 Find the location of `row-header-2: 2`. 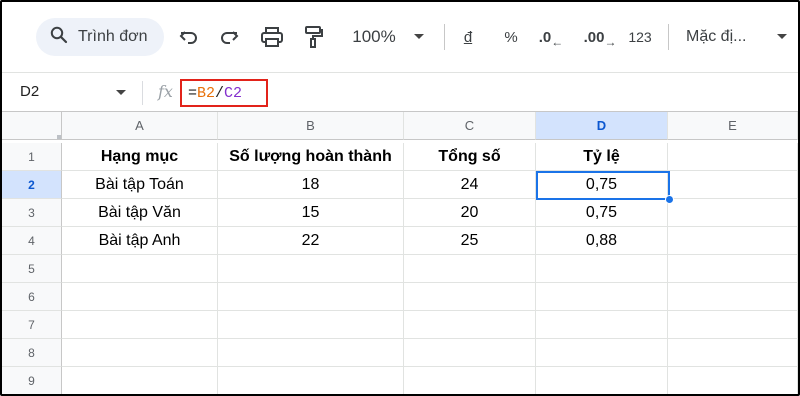

row-header-2: 2 is located at coordinates (32, 185).